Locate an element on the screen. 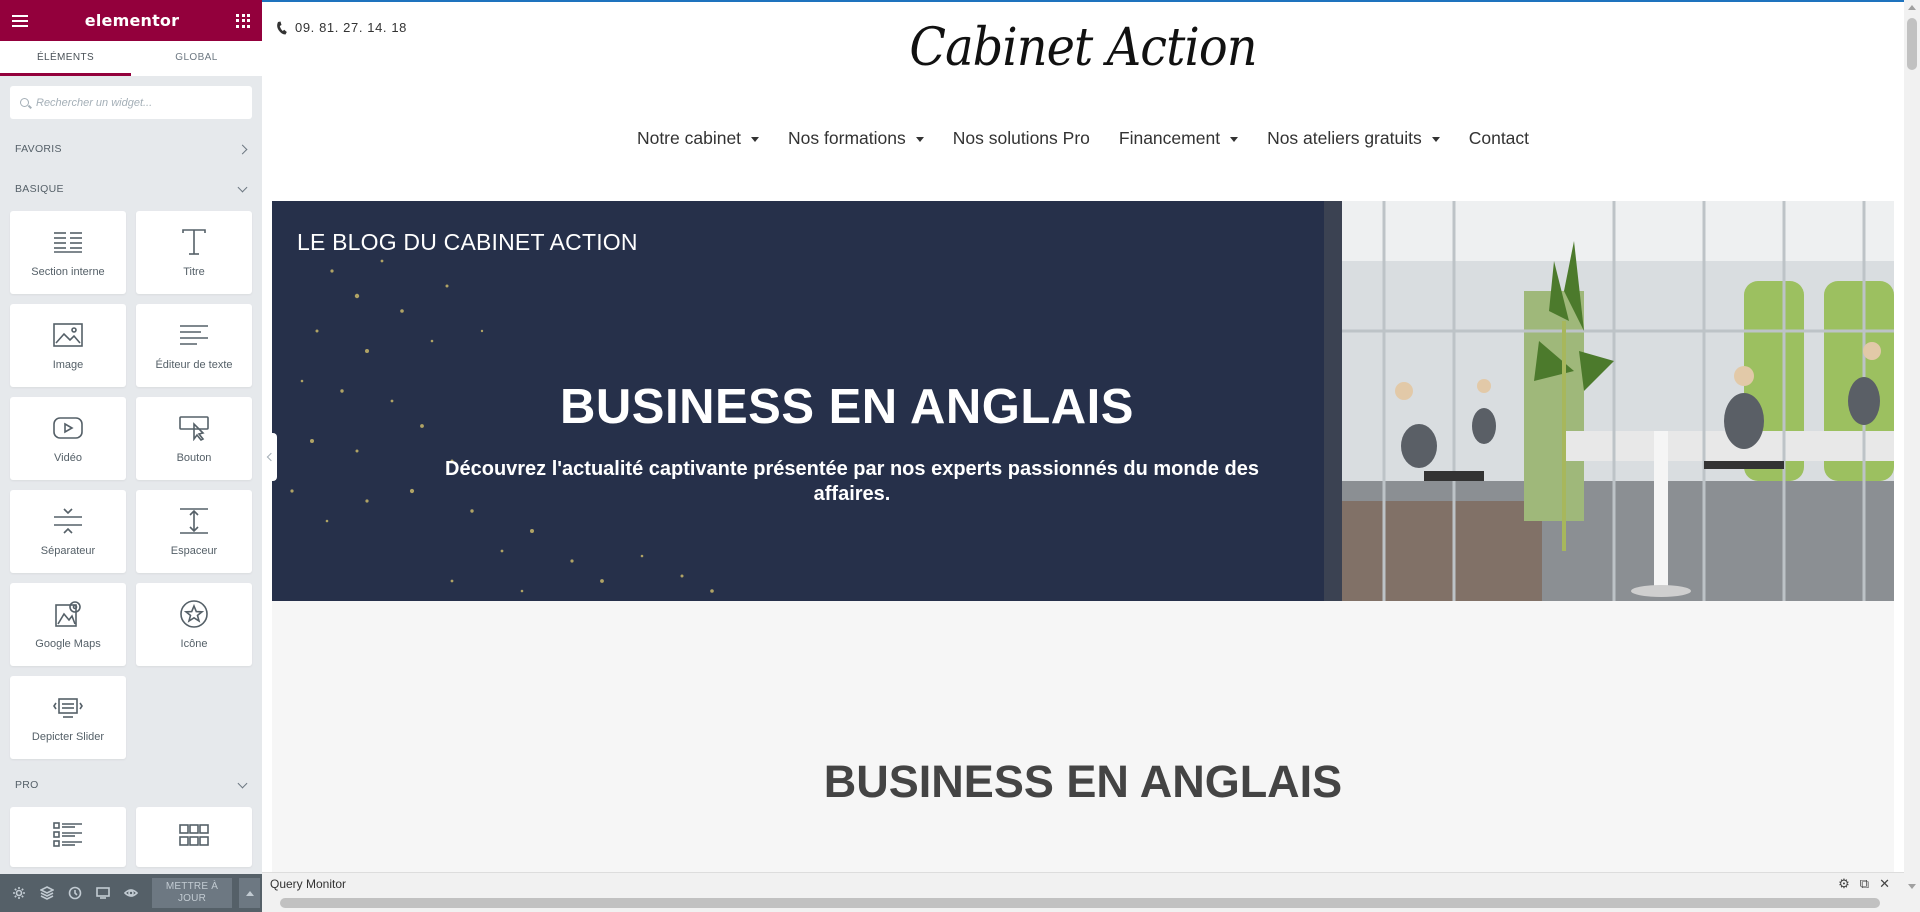  widget-video: Vidéo is located at coordinates (68, 438).